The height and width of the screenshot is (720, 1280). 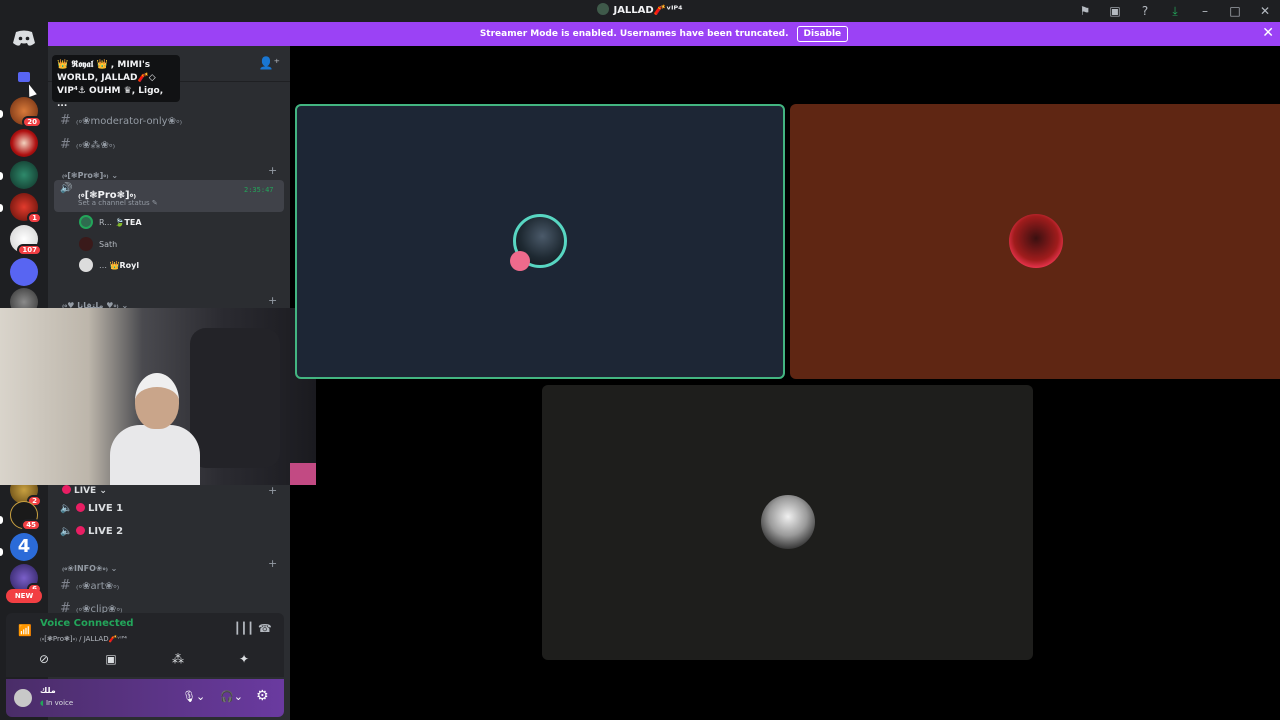 What do you see at coordinates (1265, 11) in the screenshot?
I see `close-icon: ✕` at bounding box center [1265, 11].